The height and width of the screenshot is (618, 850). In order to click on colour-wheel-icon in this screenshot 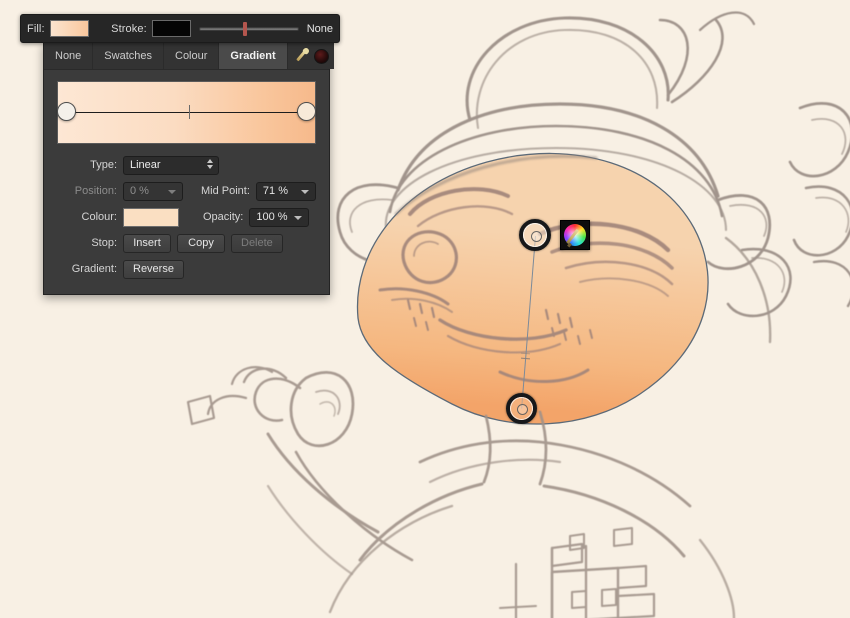, I will do `click(575, 236)`.